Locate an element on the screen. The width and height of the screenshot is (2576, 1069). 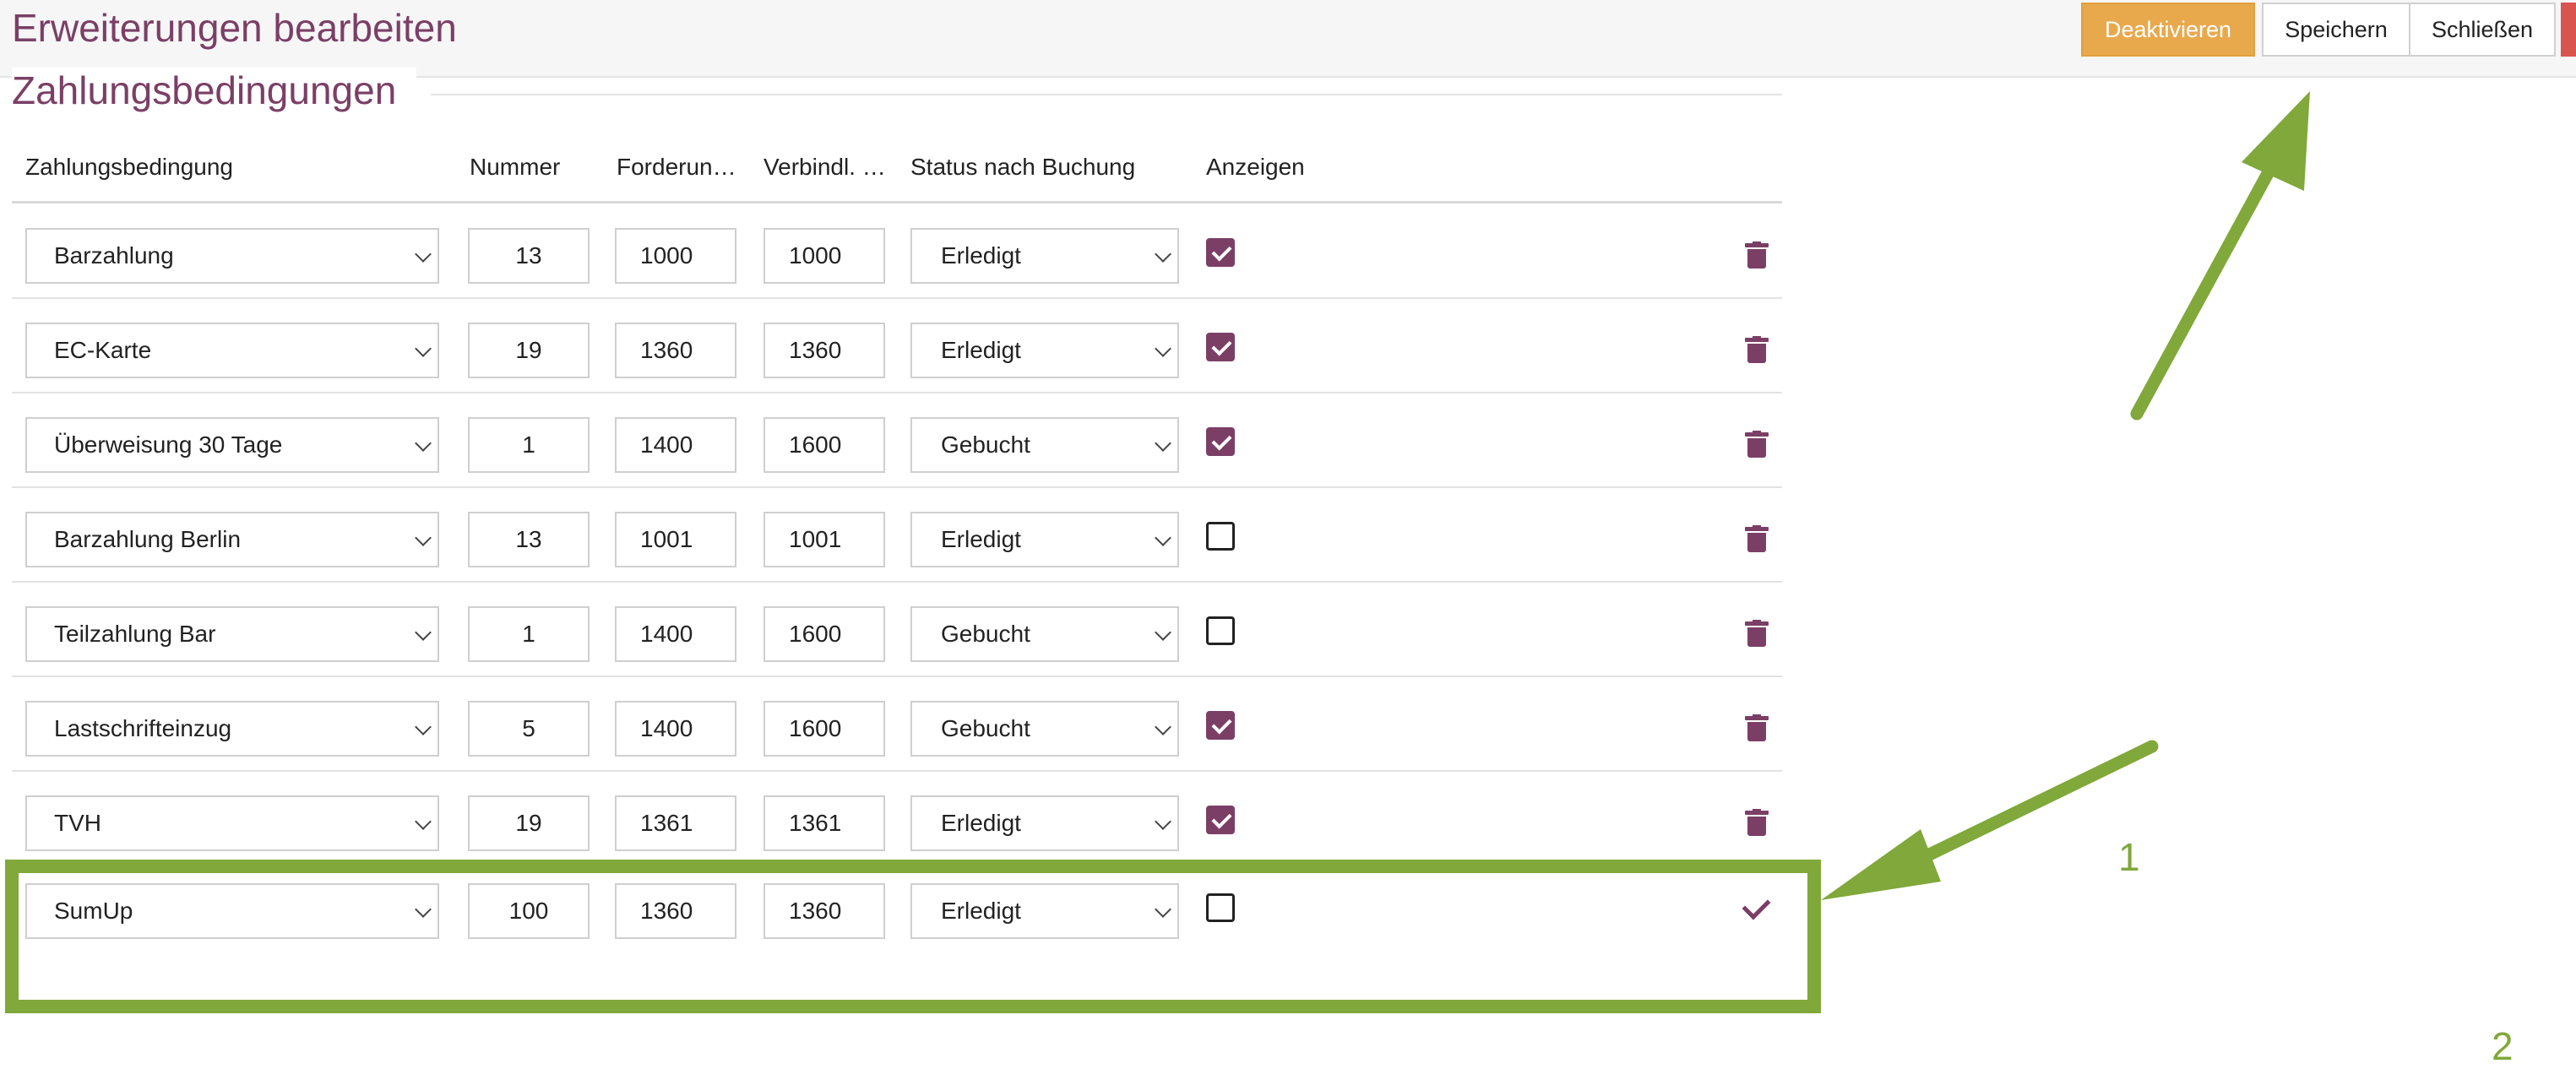
liabilities-value: 1000 is located at coordinates (815, 255).